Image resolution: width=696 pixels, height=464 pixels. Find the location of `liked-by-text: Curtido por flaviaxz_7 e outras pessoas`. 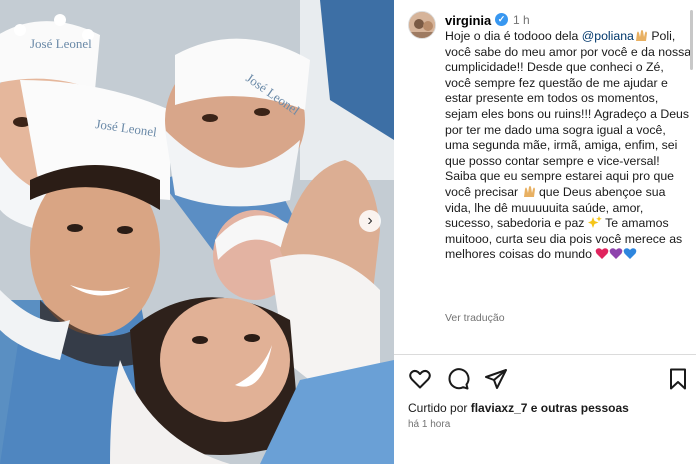

liked-by-text: Curtido por flaviaxz_7 e outras pessoas is located at coordinates (518, 408).